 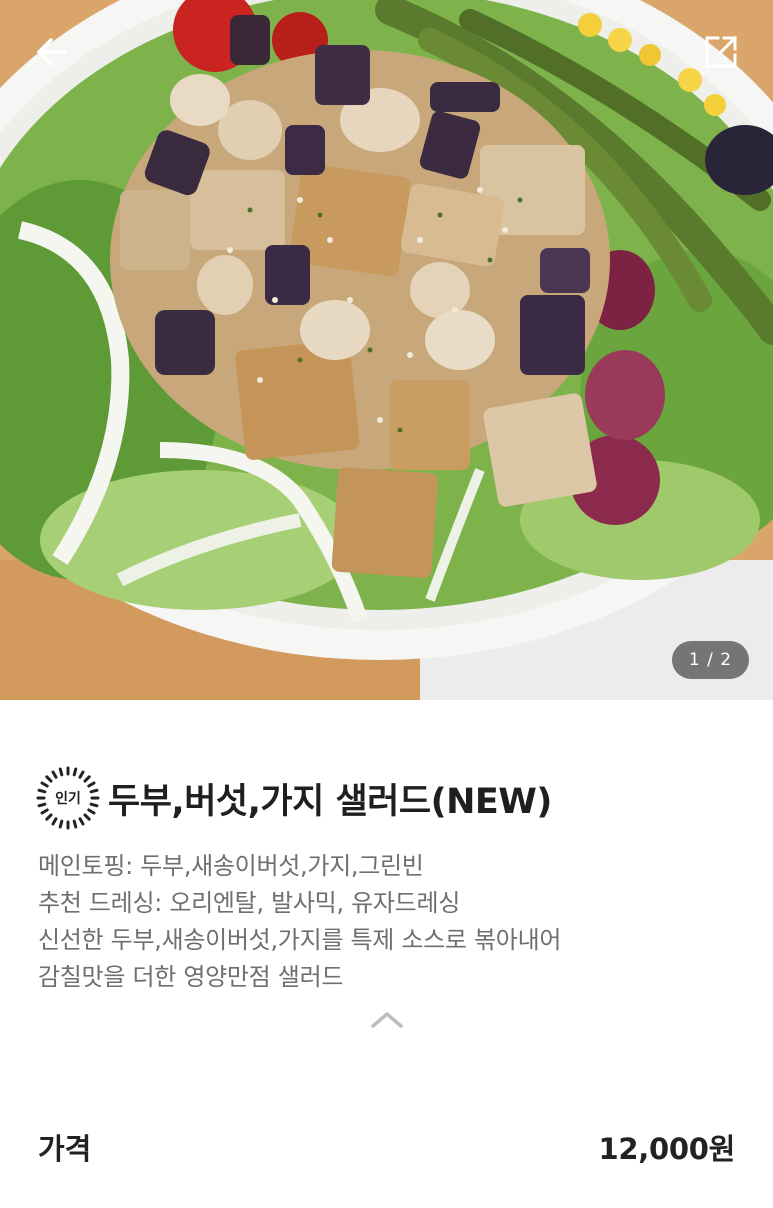 I want to click on collapse-button, so click(x=387, y=1020).